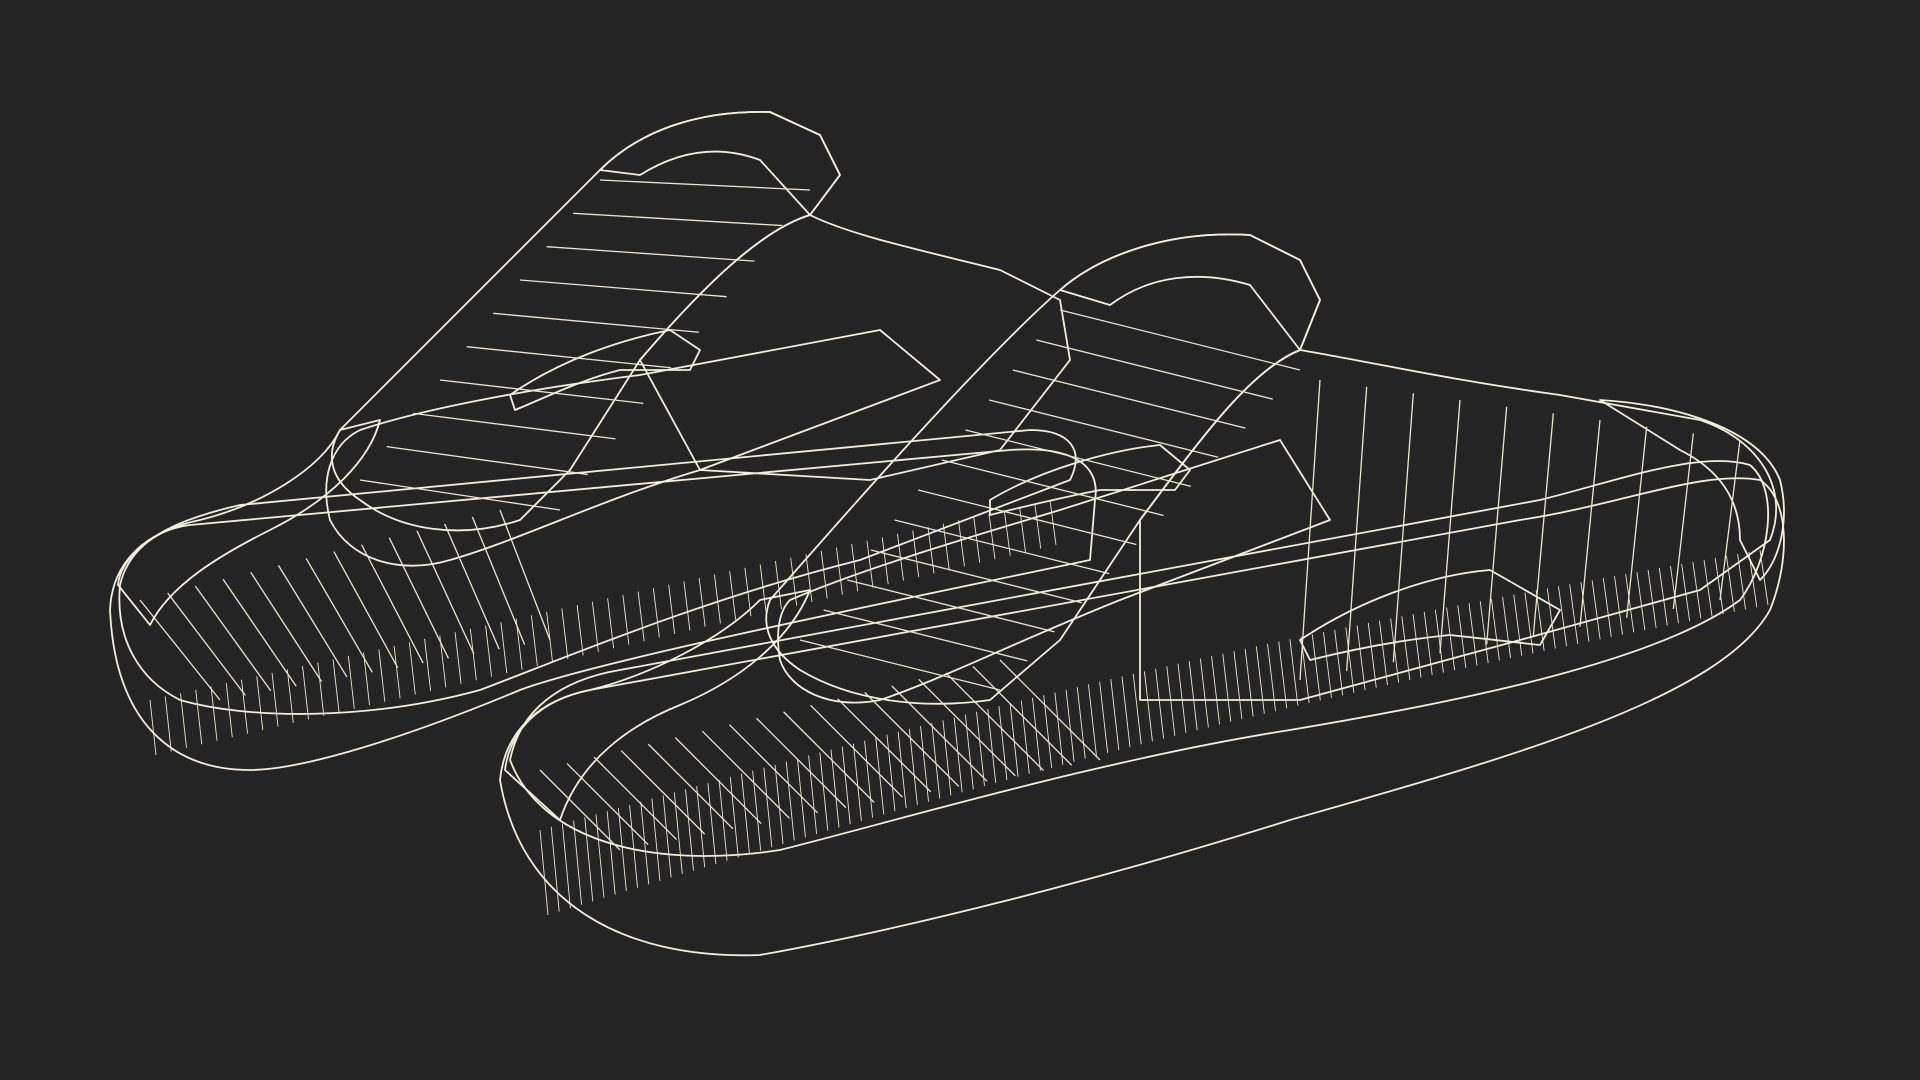  Describe the element at coordinates (1190, 292) in the screenshot. I see `front-sandal-strap-top` at that location.